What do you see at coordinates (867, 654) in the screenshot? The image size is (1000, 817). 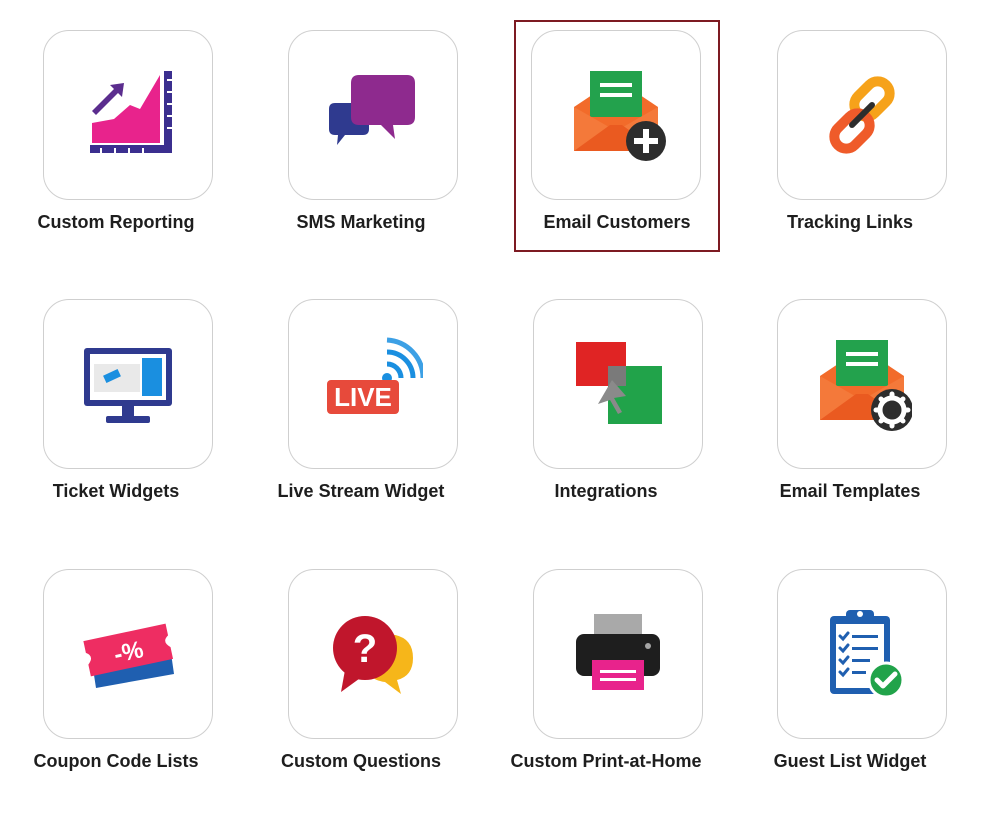 I see `clipboard-check-icon` at bounding box center [867, 654].